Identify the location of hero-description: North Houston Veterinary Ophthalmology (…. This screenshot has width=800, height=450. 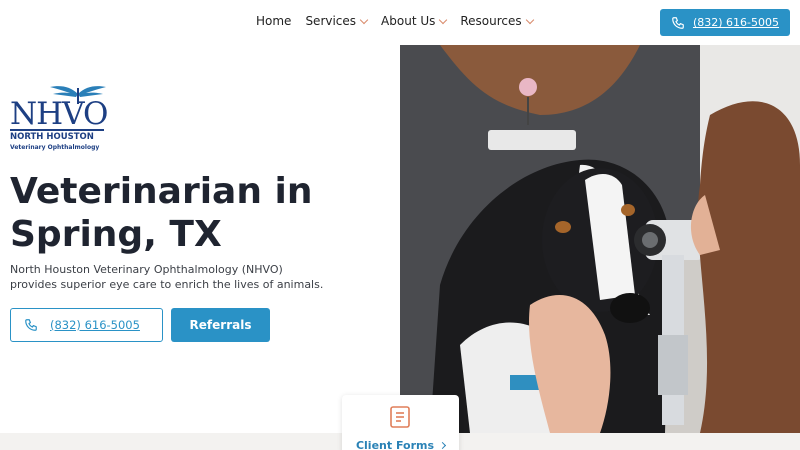
(167, 277).